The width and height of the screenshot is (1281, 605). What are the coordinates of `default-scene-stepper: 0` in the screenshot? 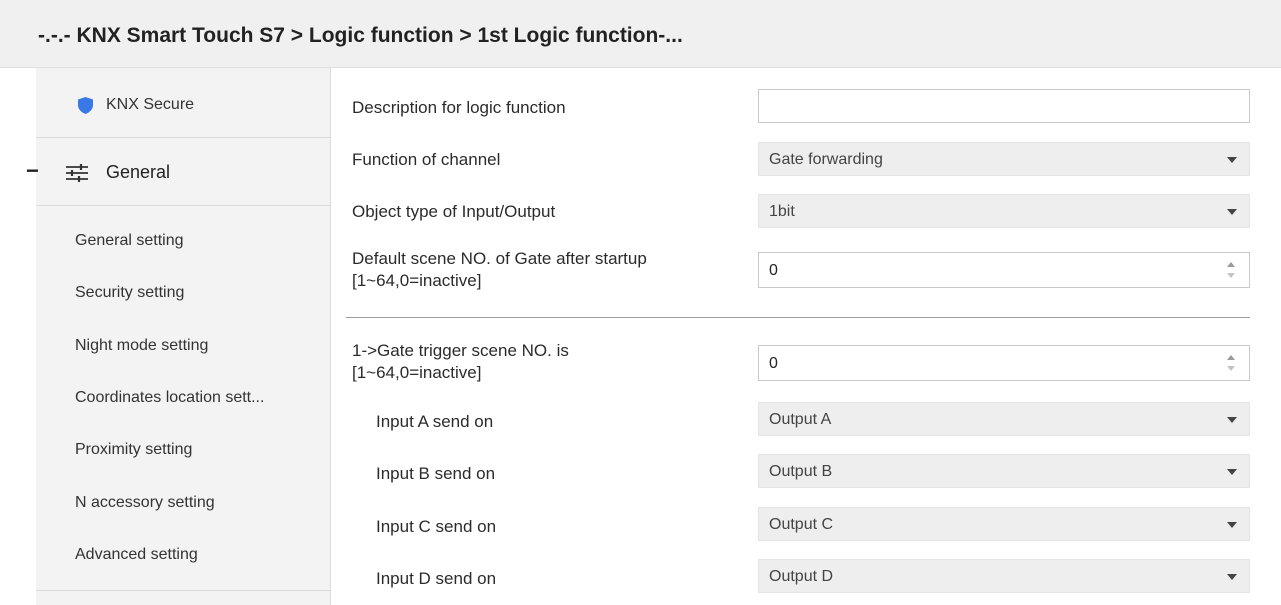 It's located at (1004, 270).